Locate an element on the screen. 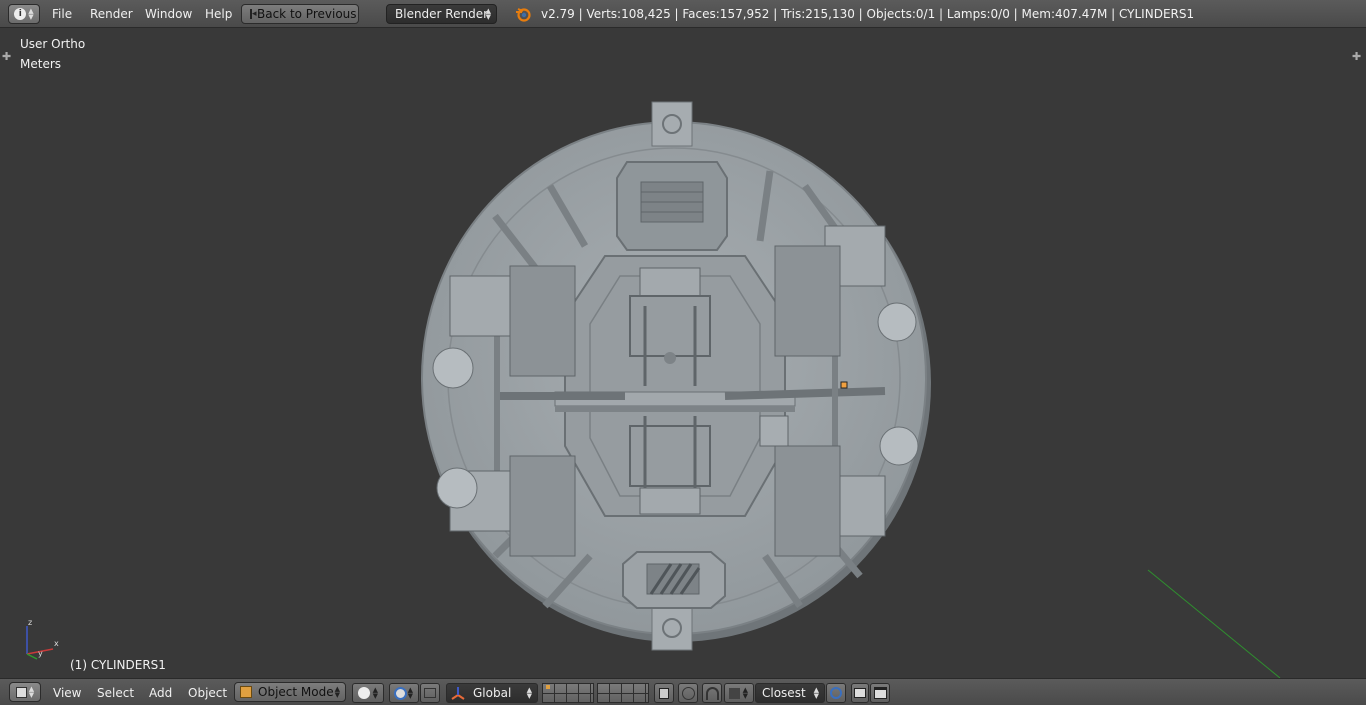 Image resolution: width=1366 pixels, height=705 pixels. back-to-previous-label: Back to Previous is located at coordinates (307, 14).